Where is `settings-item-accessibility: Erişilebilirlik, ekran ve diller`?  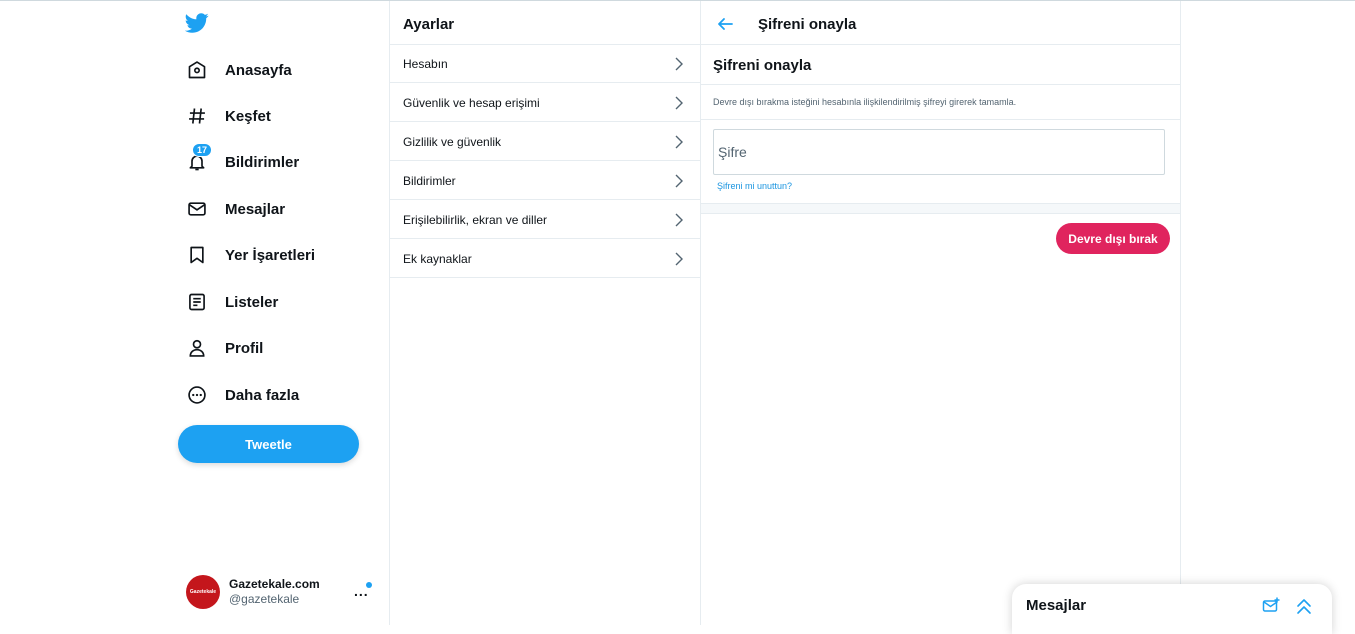
settings-item-accessibility: Erişilebilirlik, ekran ve diller is located at coordinates (545, 220).